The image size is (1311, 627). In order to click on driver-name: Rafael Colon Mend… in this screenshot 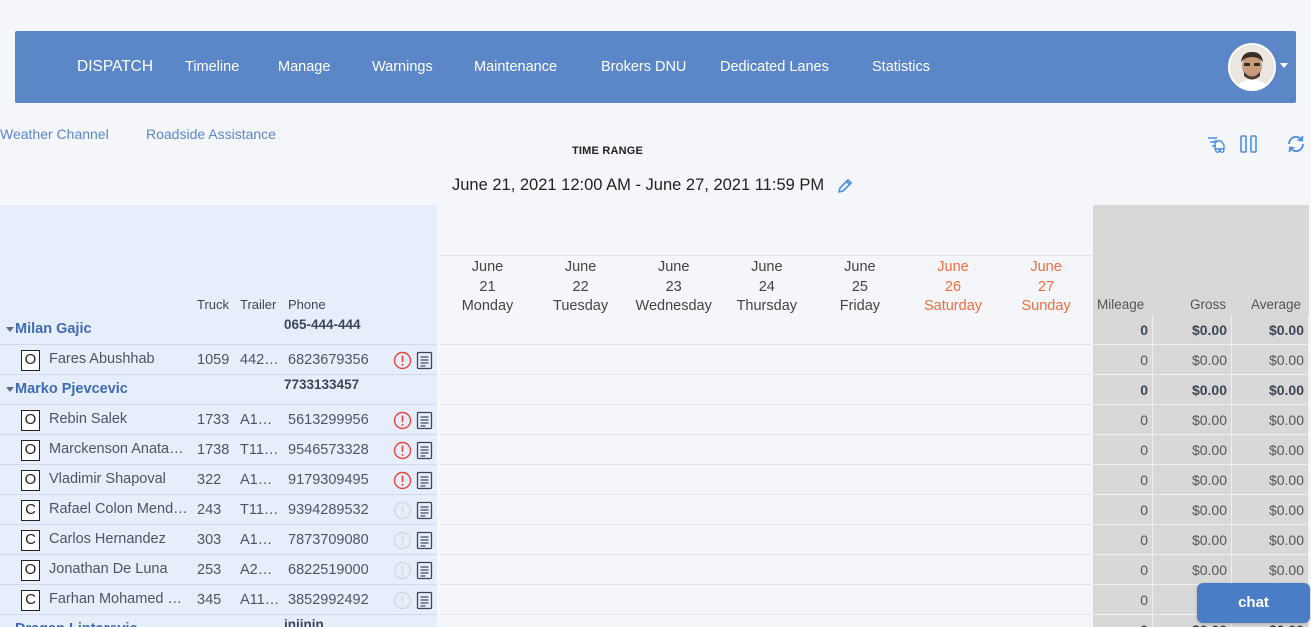, I will do `click(120, 509)`.